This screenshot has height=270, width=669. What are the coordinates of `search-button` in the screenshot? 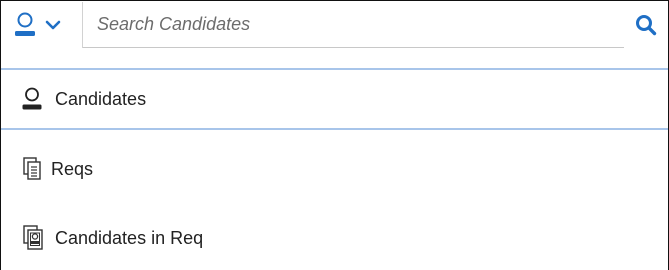 It's located at (646, 25).